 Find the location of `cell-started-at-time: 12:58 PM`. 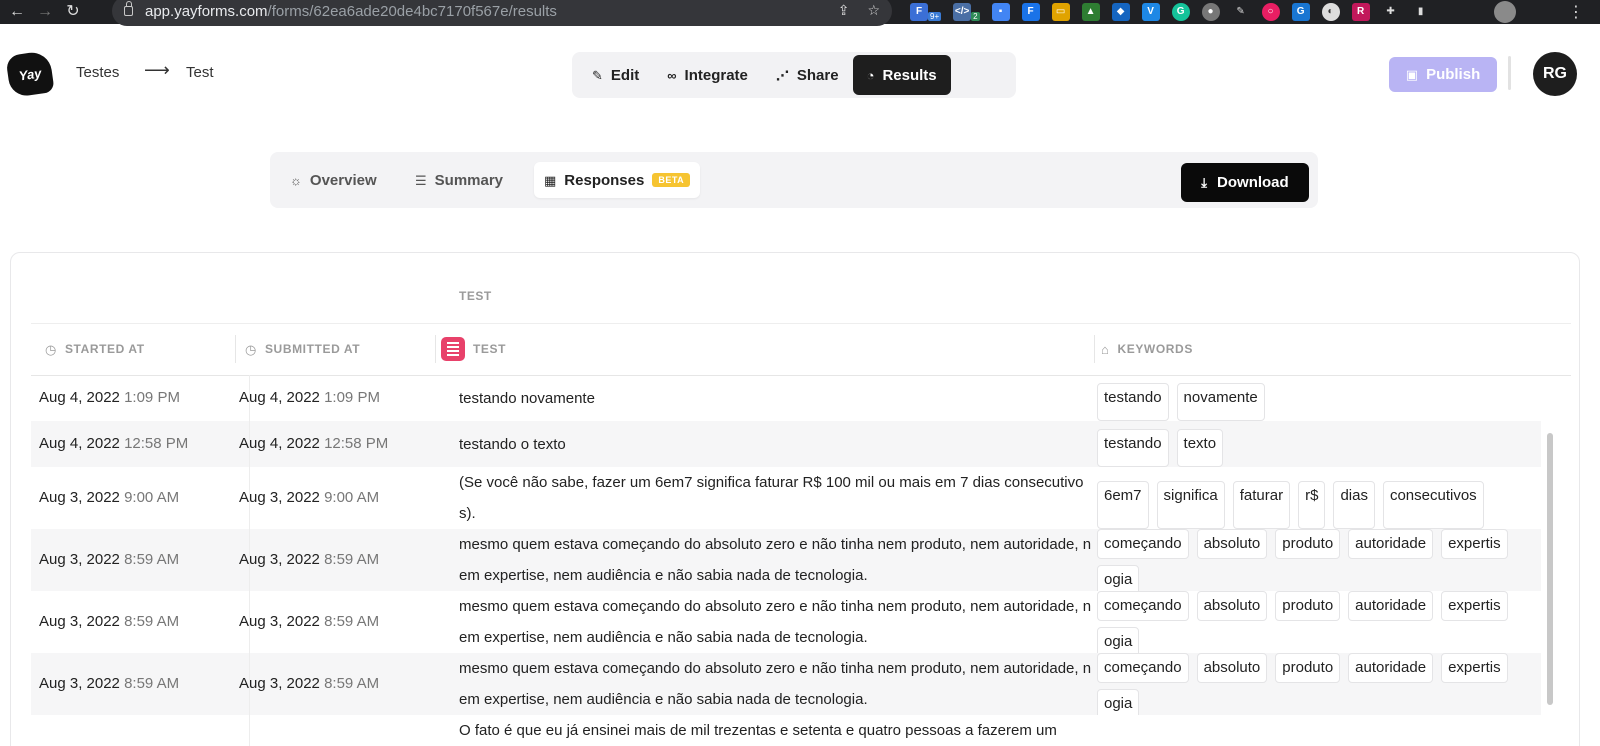

cell-started-at-time: 12:58 PM is located at coordinates (156, 443).